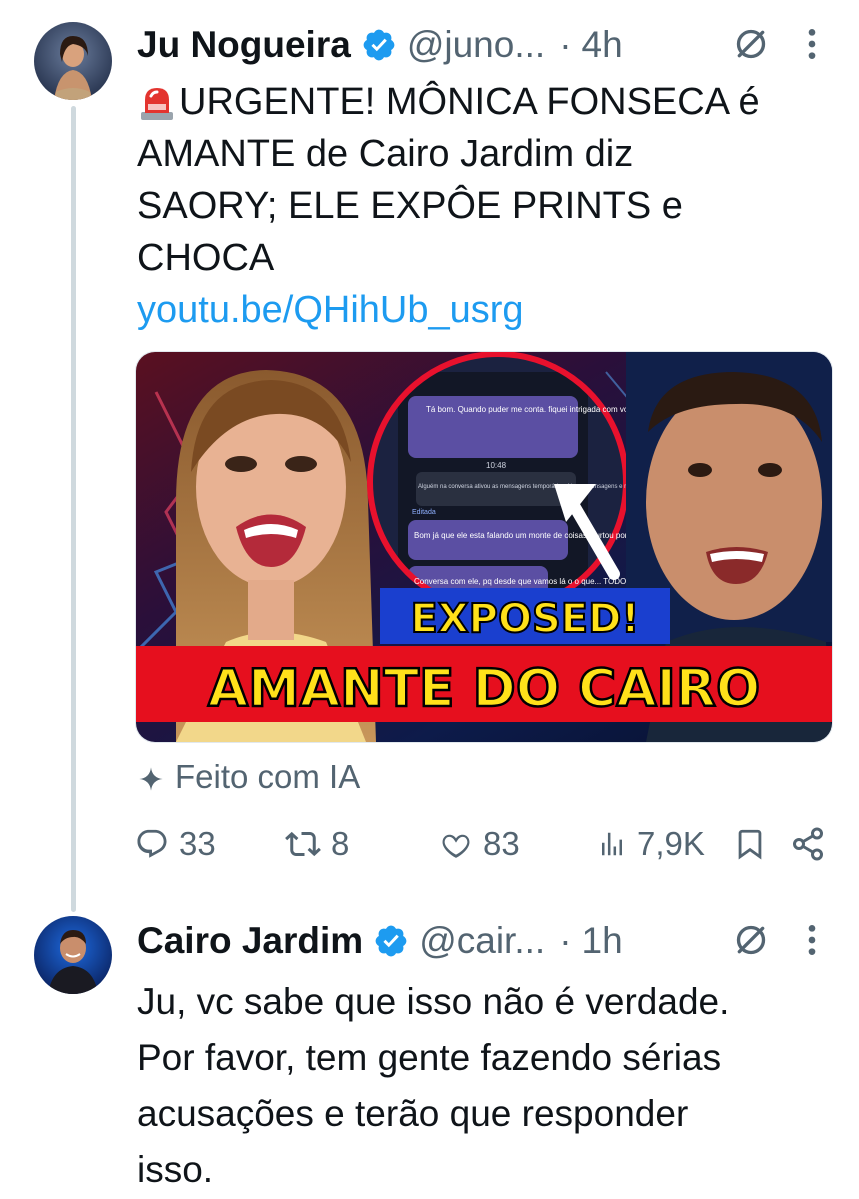 This screenshot has width=859, height=1199. Describe the element at coordinates (410, 206) in the screenshot. I see `tweet-text-line: SAORY; ELE EXPÔE PRINTS e` at that location.